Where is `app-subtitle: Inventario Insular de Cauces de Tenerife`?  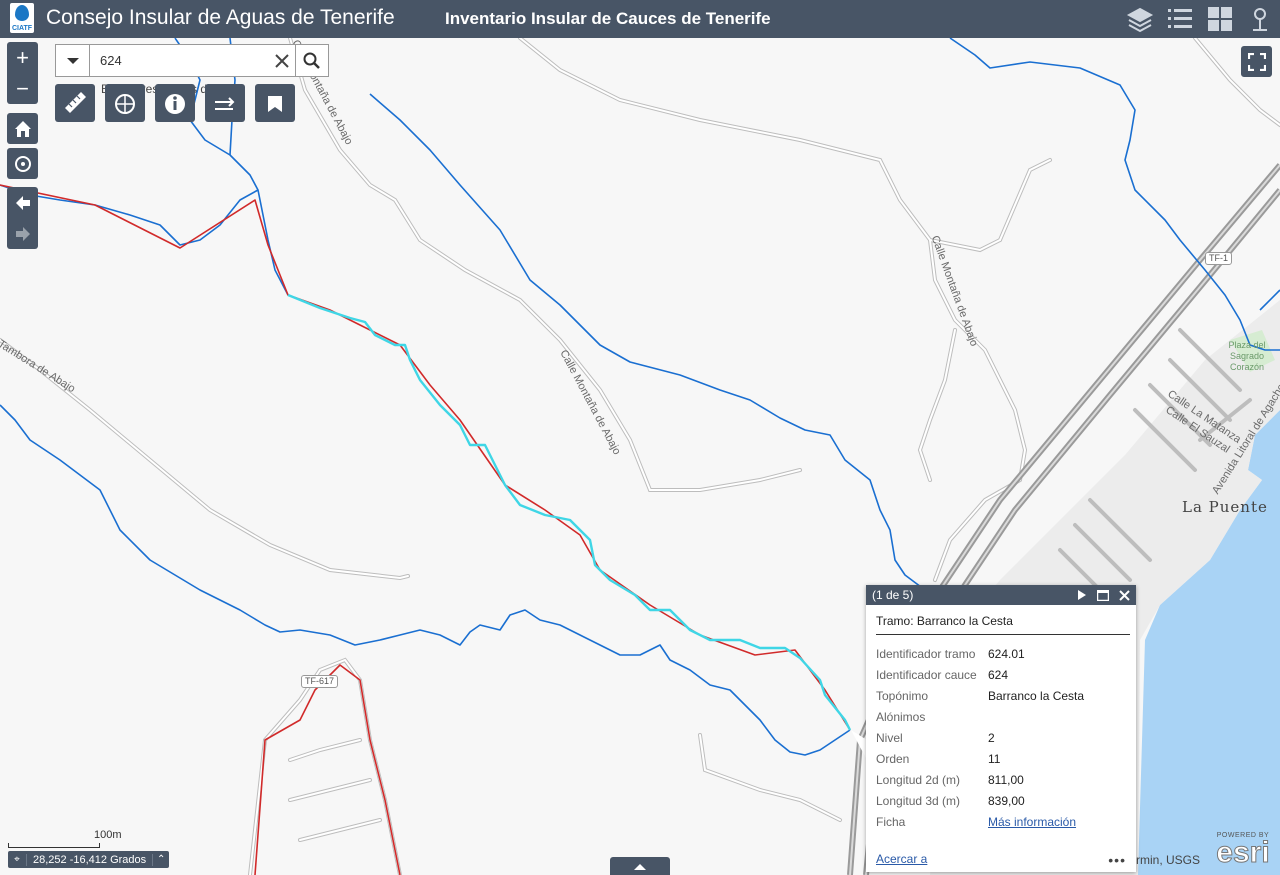
app-subtitle: Inventario Insular de Cauces de Tenerife is located at coordinates (608, 18).